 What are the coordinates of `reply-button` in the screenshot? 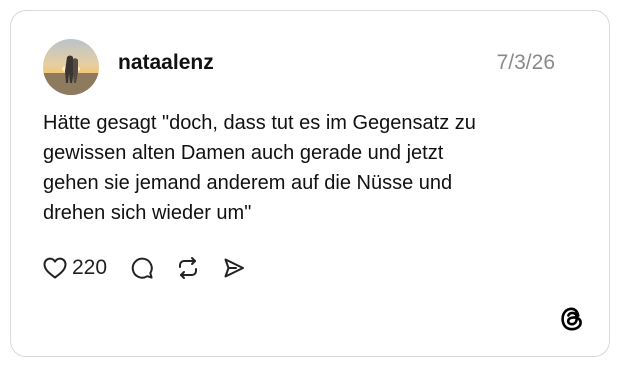 It's located at (142, 268).